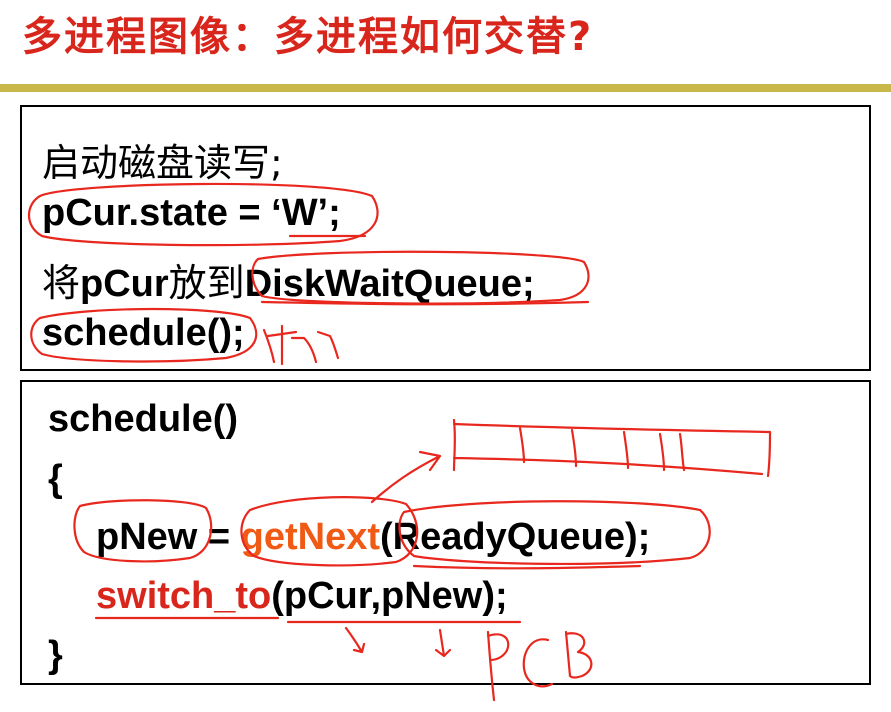 The width and height of the screenshot is (891, 712). Describe the element at coordinates (191, 213) in the screenshot. I see `box1-line-set-state: pCur.state = ‘W’;` at that location.